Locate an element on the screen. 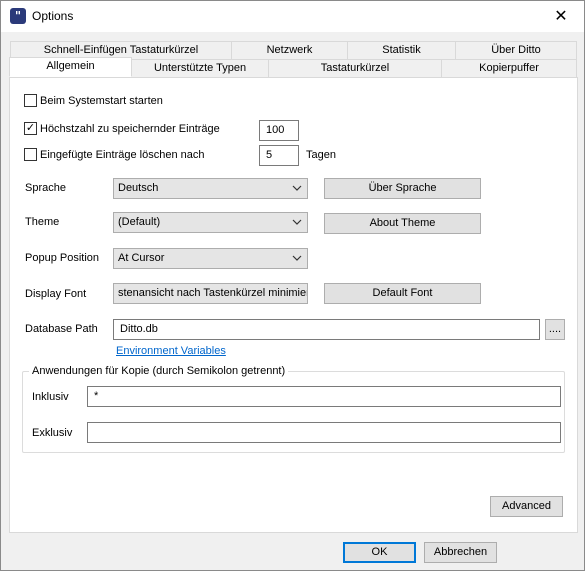  theme-label: Theme is located at coordinates (42, 222).